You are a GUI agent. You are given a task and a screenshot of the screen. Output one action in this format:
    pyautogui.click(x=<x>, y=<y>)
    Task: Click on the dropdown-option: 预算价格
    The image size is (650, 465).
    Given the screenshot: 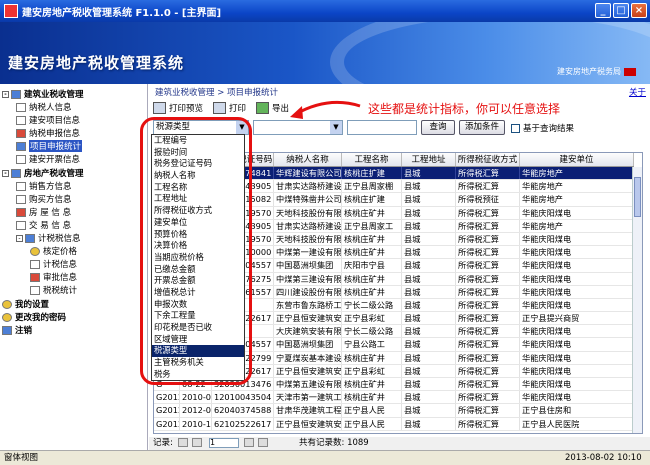 What is the action you would take?
    pyautogui.click(x=198, y=235)
    